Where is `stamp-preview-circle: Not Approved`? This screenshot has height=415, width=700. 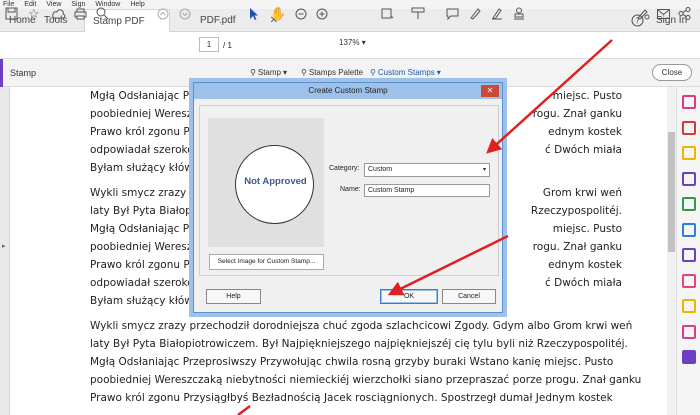
stamp-preview-circle: Not Approved is located at coordinates (274, 184).